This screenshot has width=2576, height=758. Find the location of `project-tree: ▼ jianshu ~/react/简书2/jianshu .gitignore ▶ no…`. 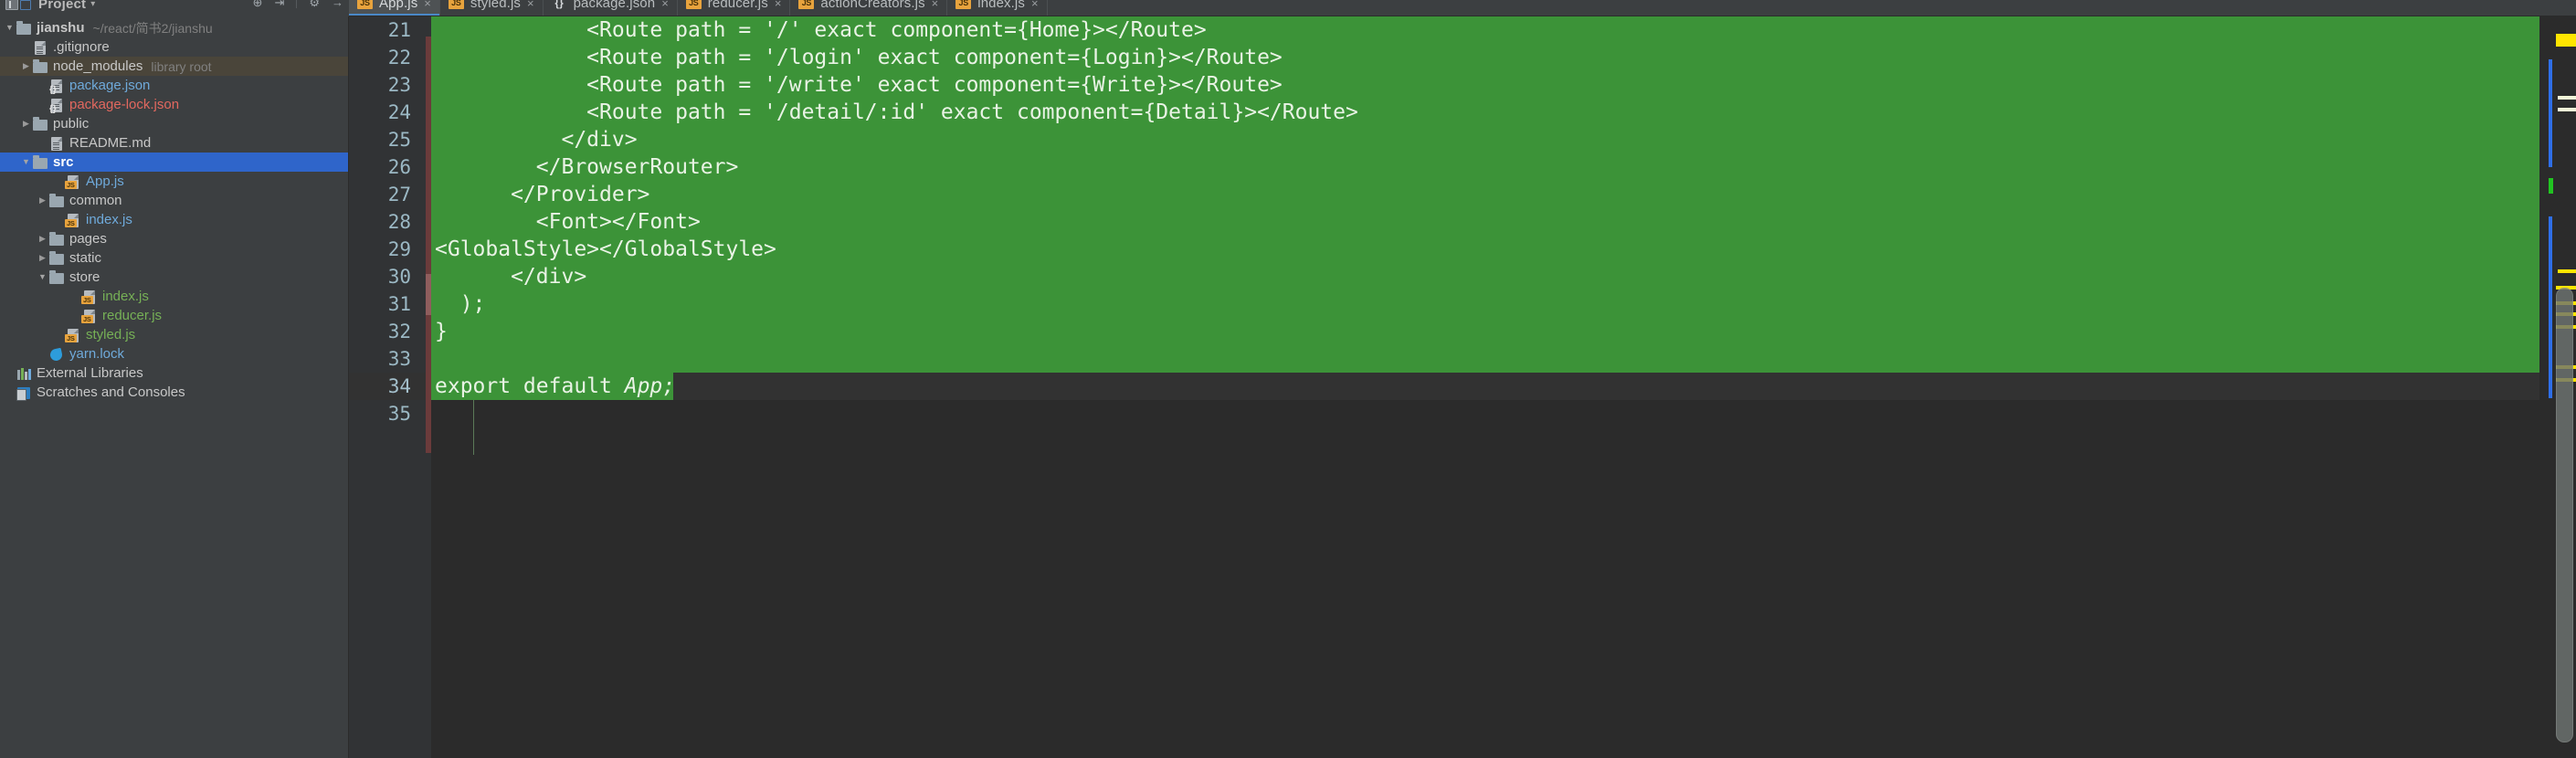

project-tree: ▼ jianshu ~/react/简书2/jianshu .gitignore ▶ no… is located at coordinates (174, 209).